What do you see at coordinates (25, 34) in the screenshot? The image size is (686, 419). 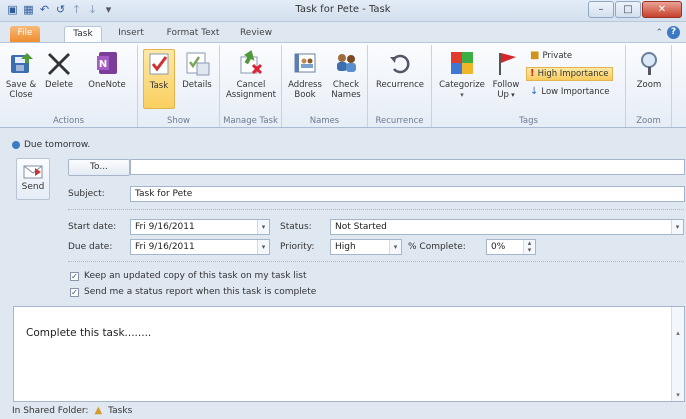 I see `tab-file: File` at bounding box center [25, 34].